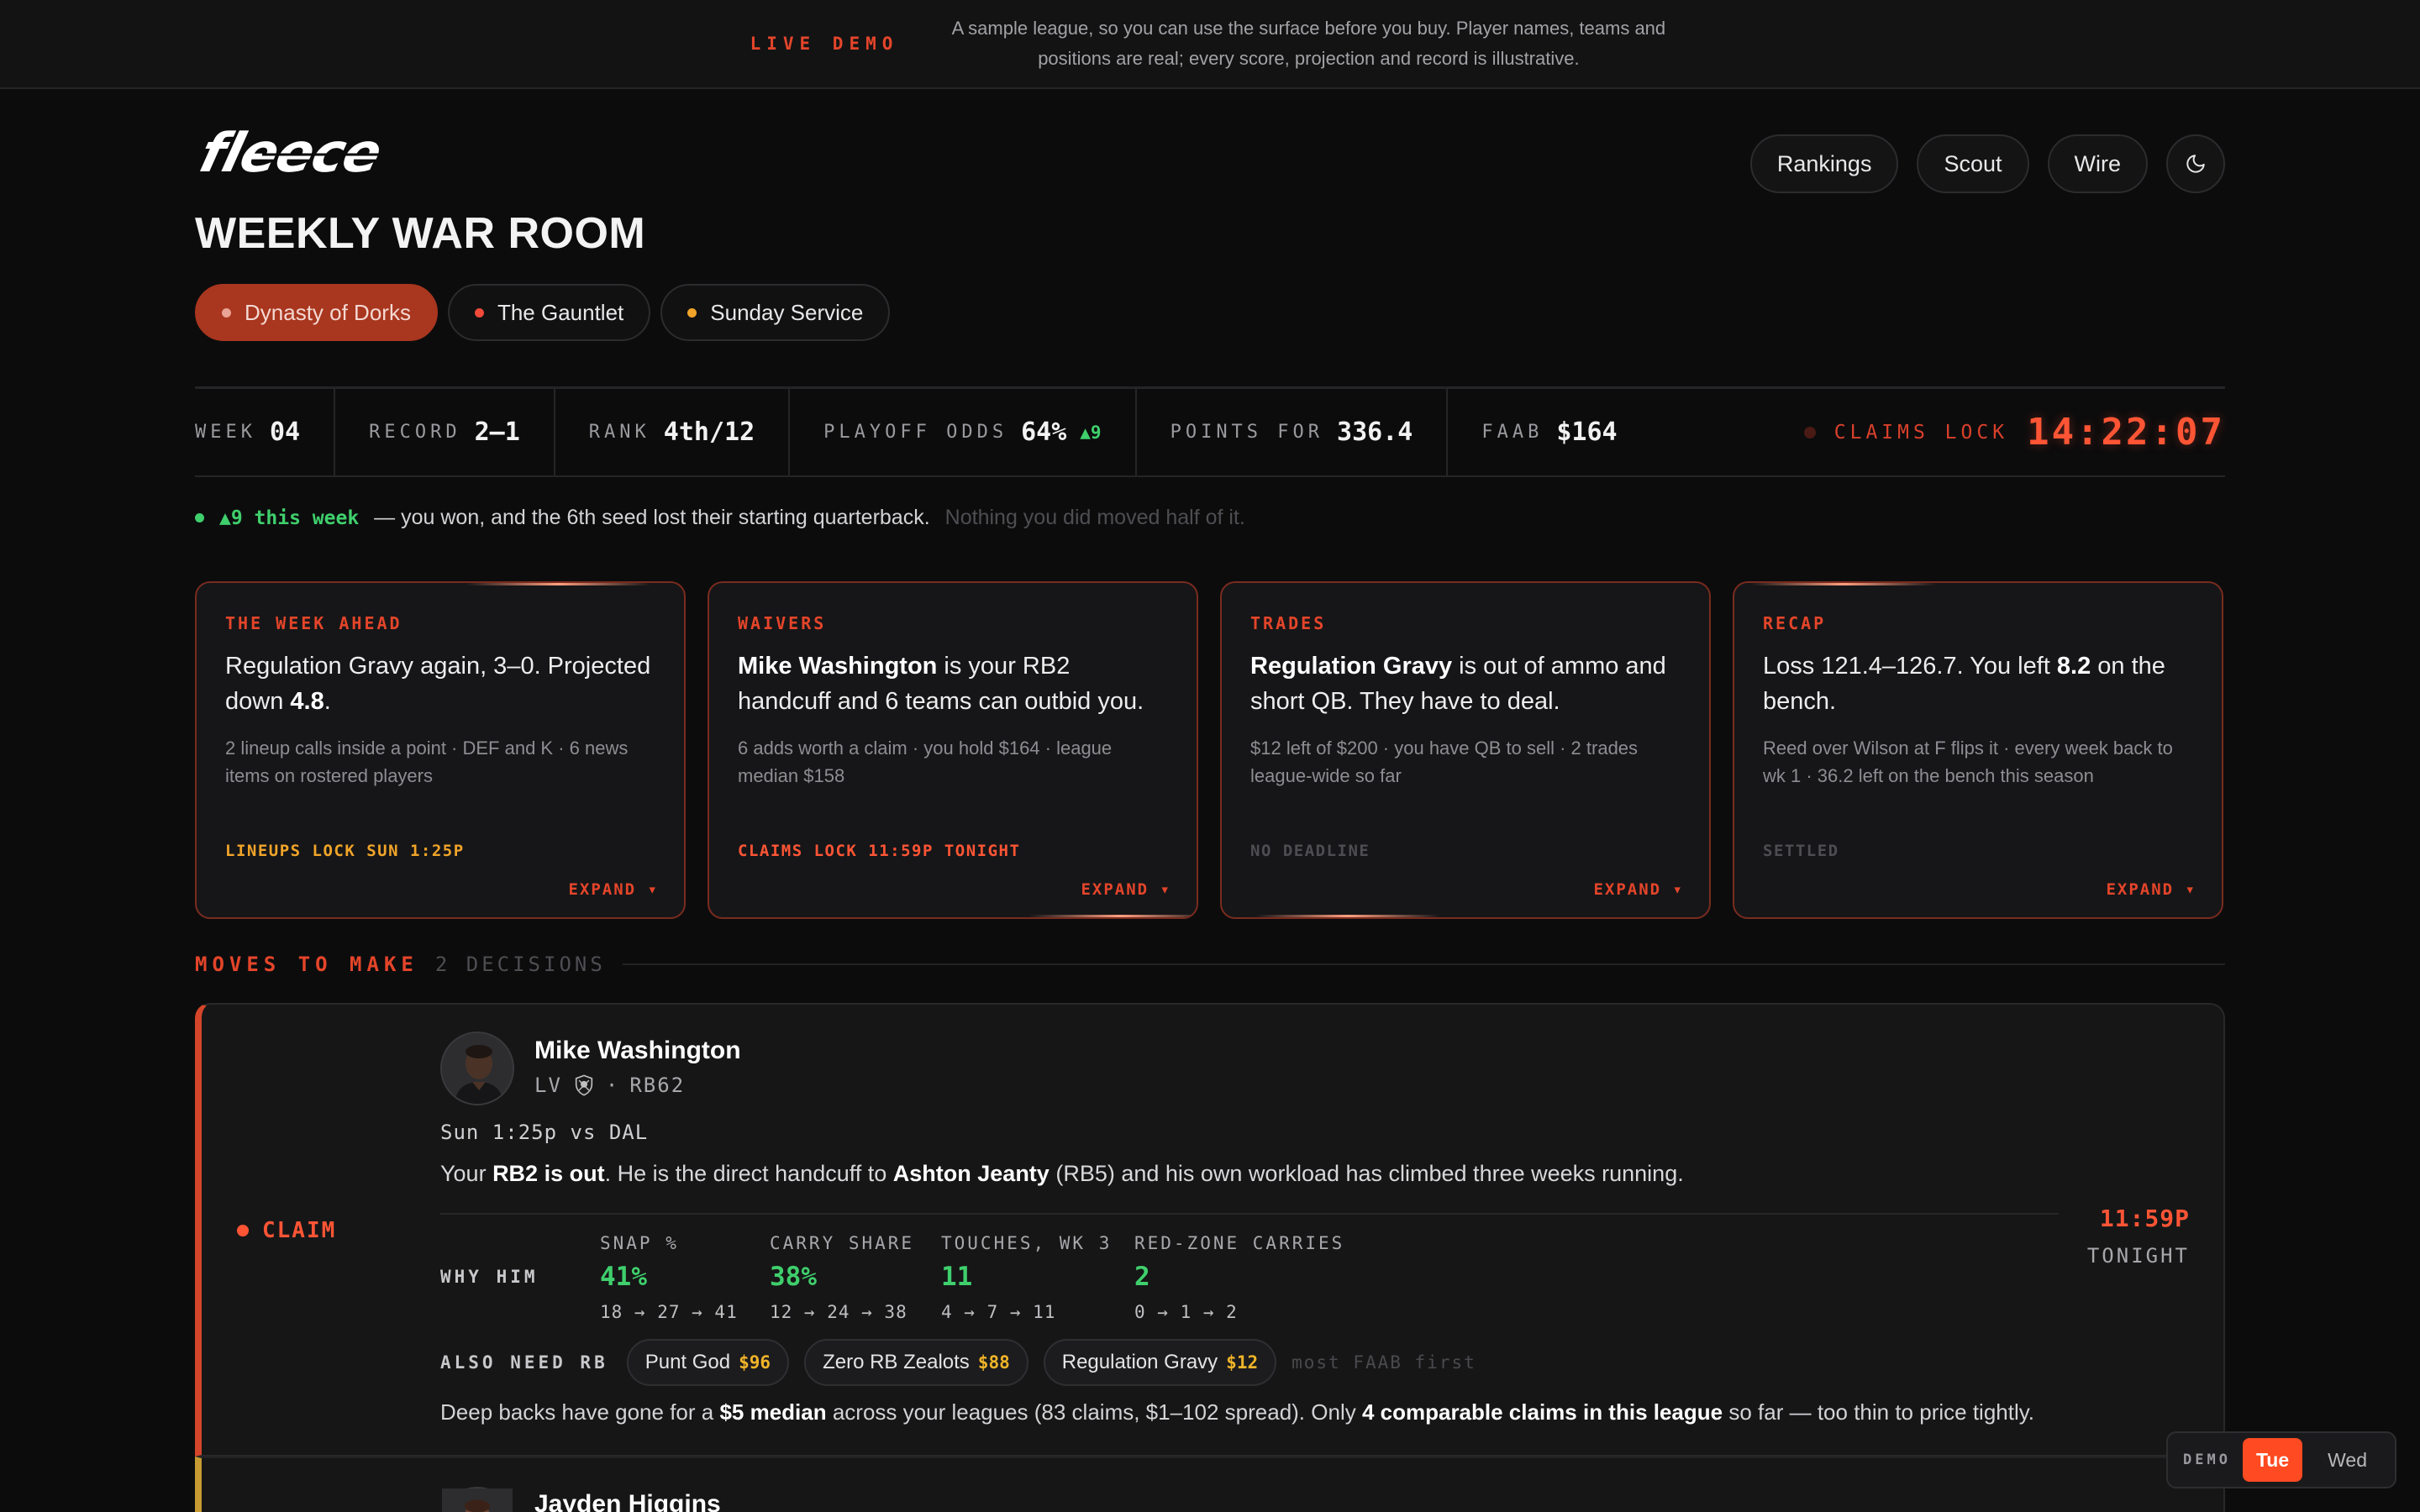 The height and width of the screenshot is (1512, 2420). I want to click on stat-value: 64%, so click(1044, 432).